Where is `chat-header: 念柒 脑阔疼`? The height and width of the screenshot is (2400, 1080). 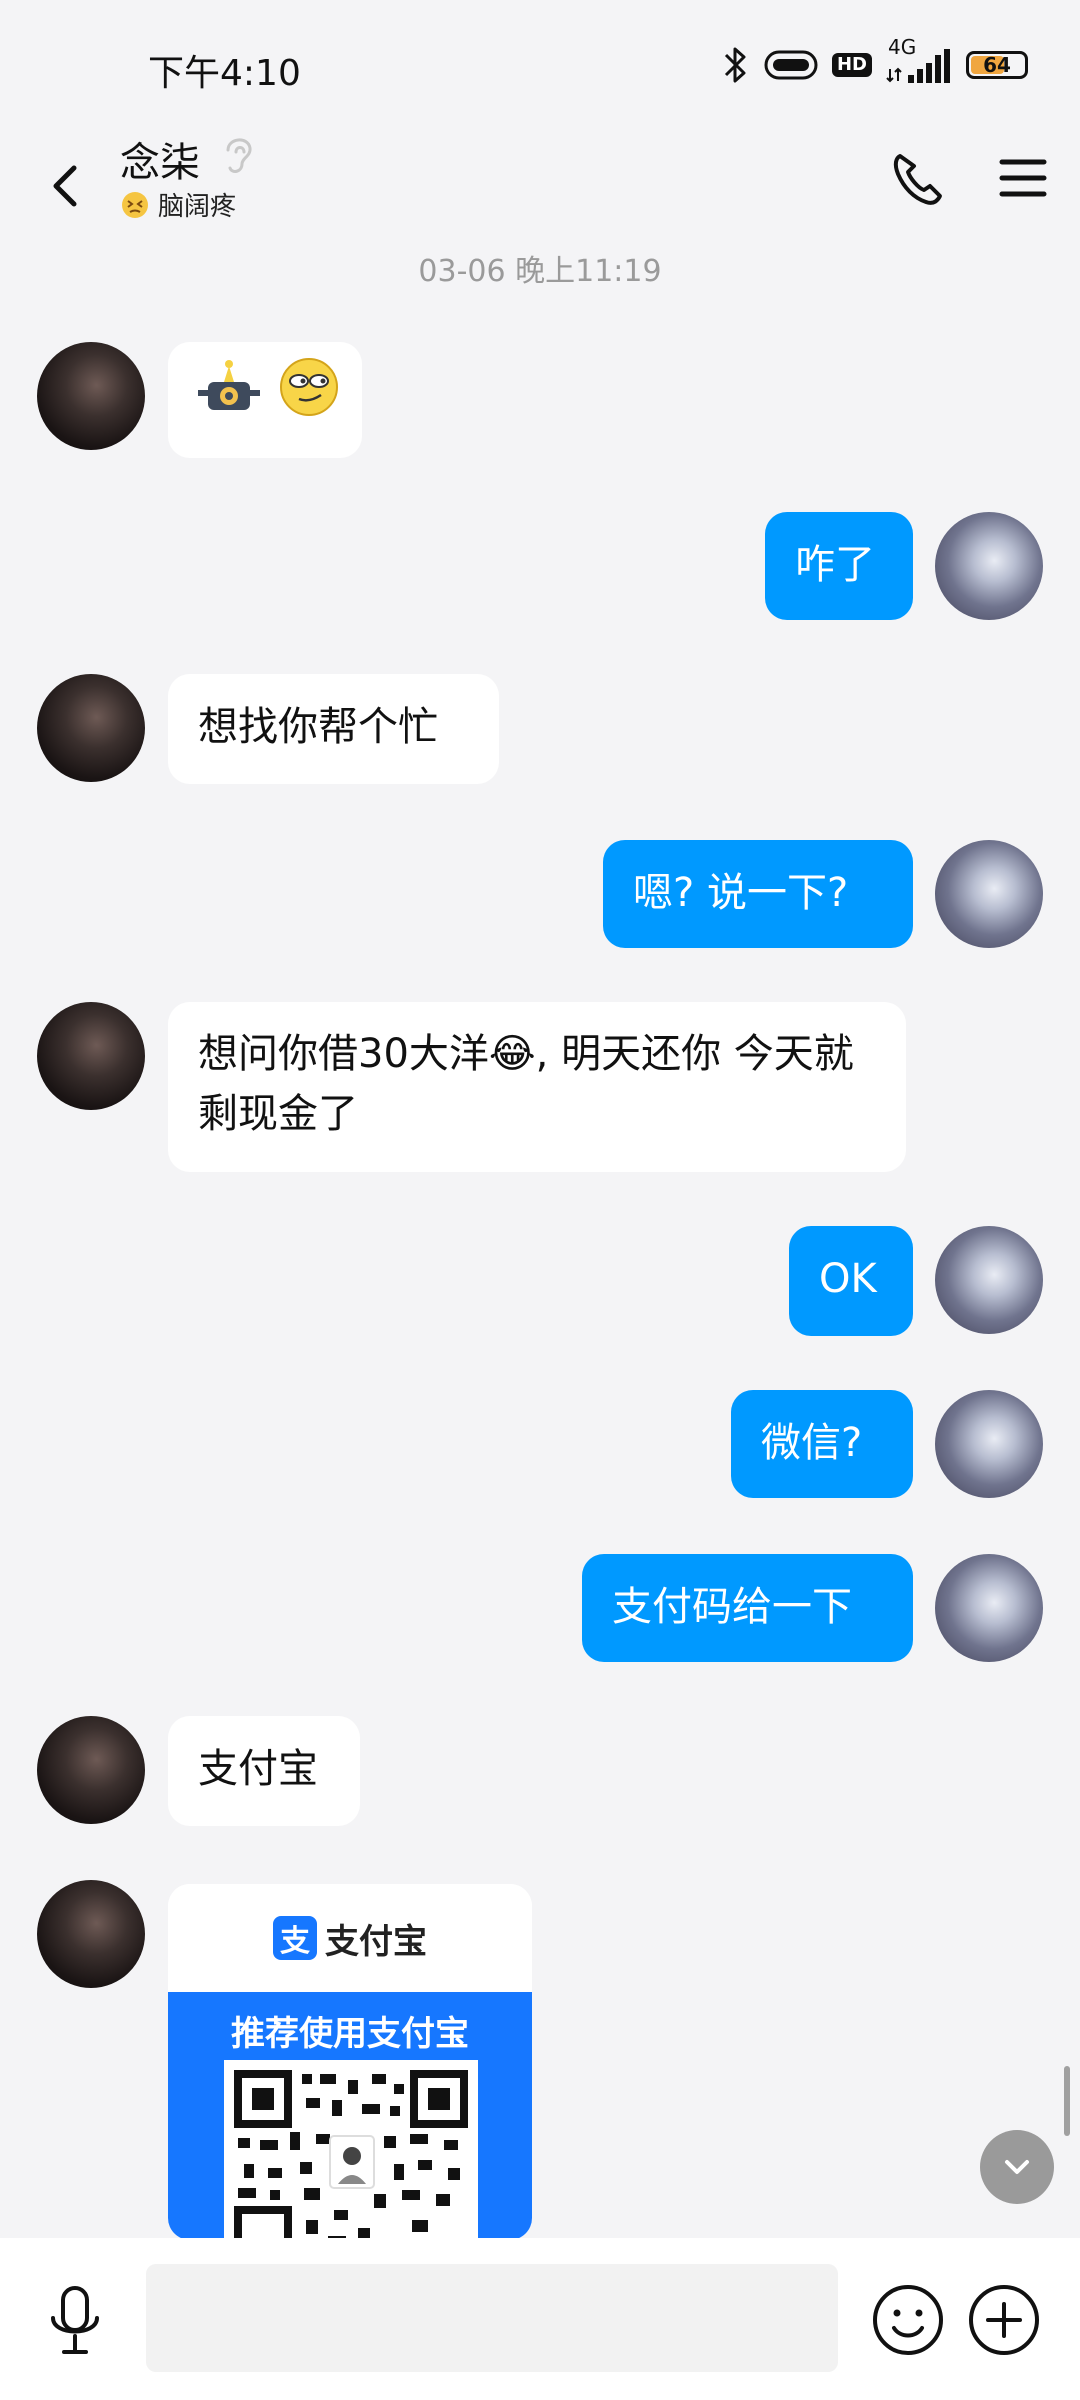 chat-header: 念柒 脑阔疼 is located at coordinates (540, 185).